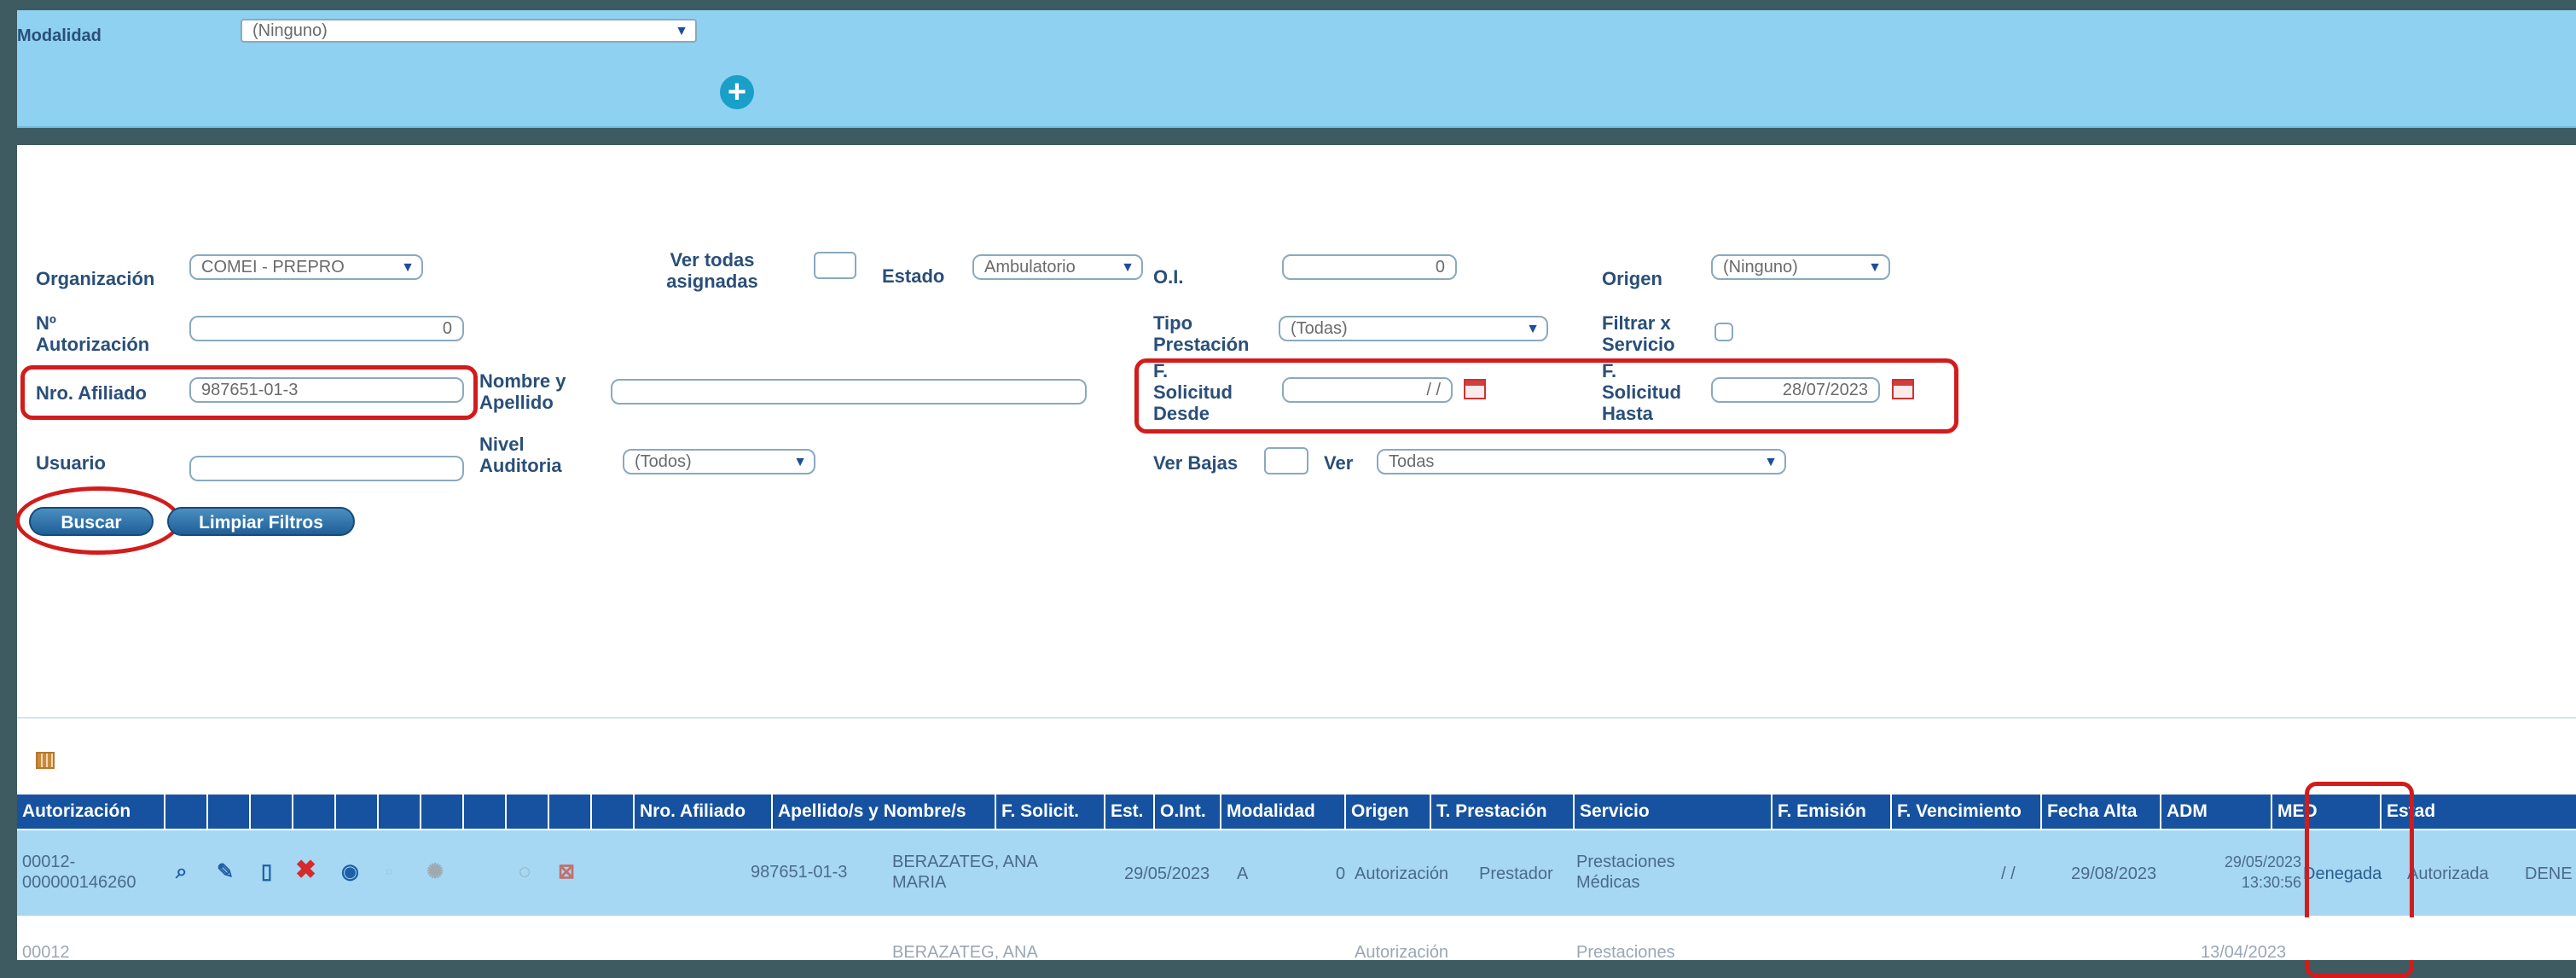 This screenshot has height=978, width=2576. I want to click on nro-afiliado-label: Nro. Afiliado, so click(91, 393).